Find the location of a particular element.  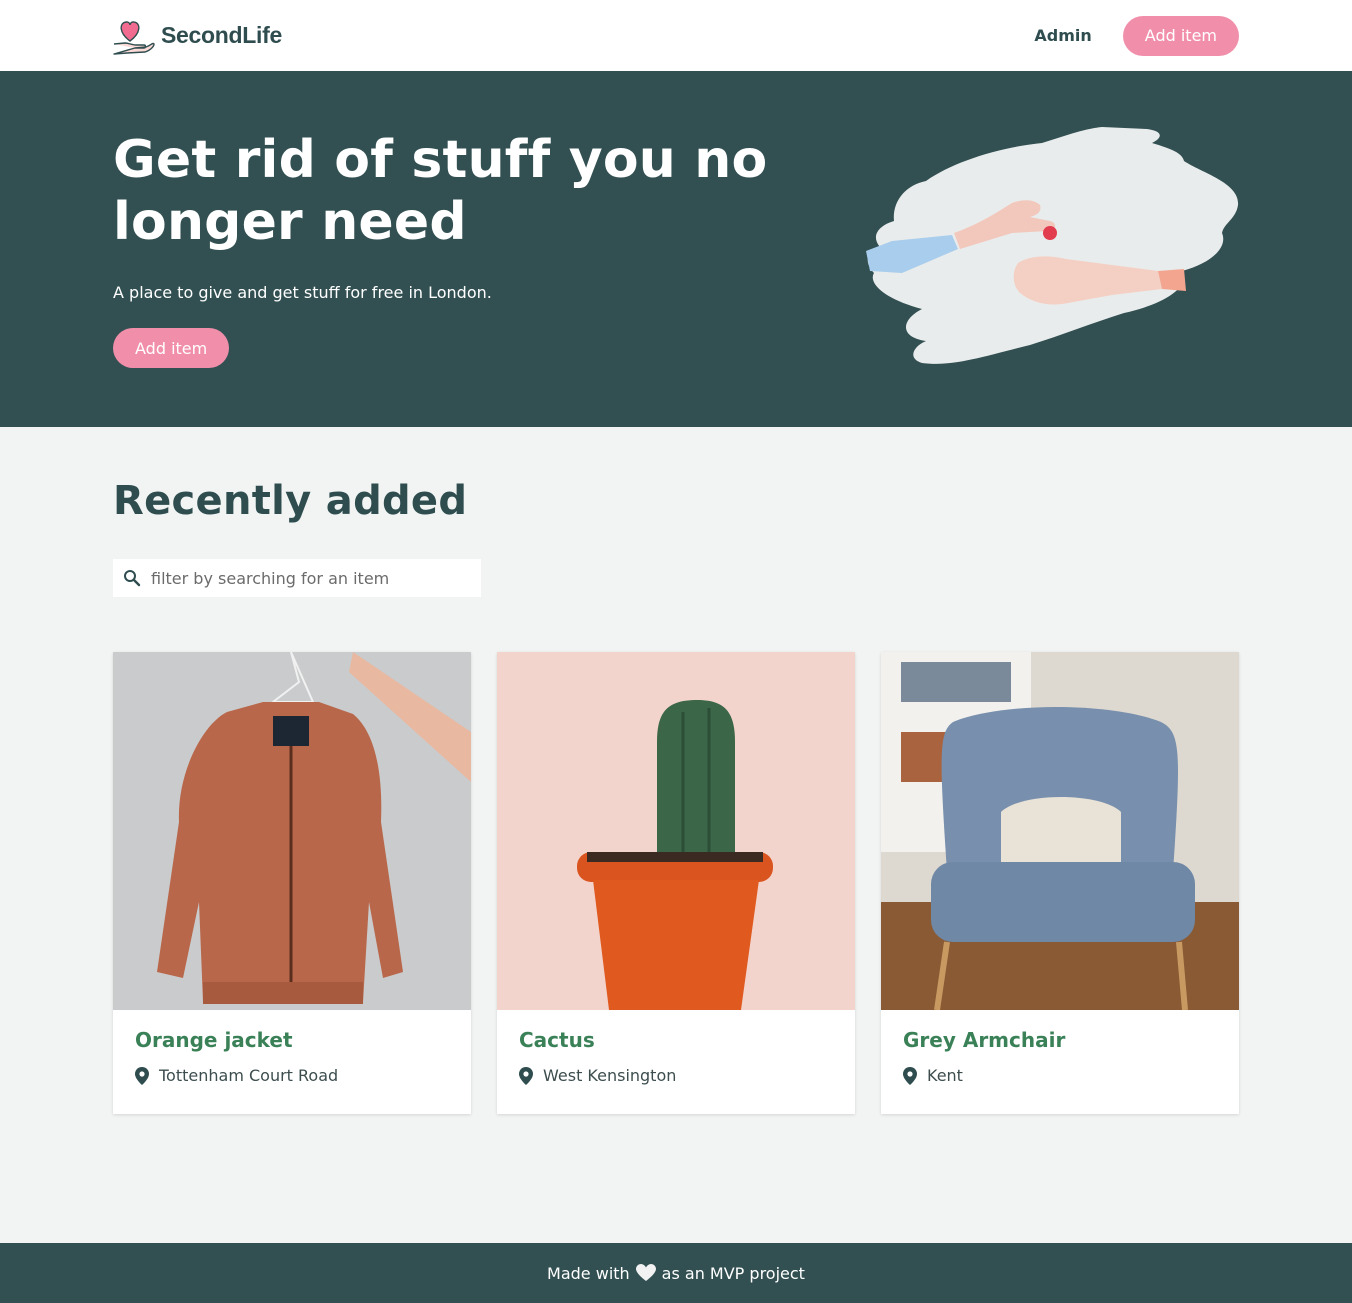

item-location-text: Kent is located at coordinates (945, 1075).